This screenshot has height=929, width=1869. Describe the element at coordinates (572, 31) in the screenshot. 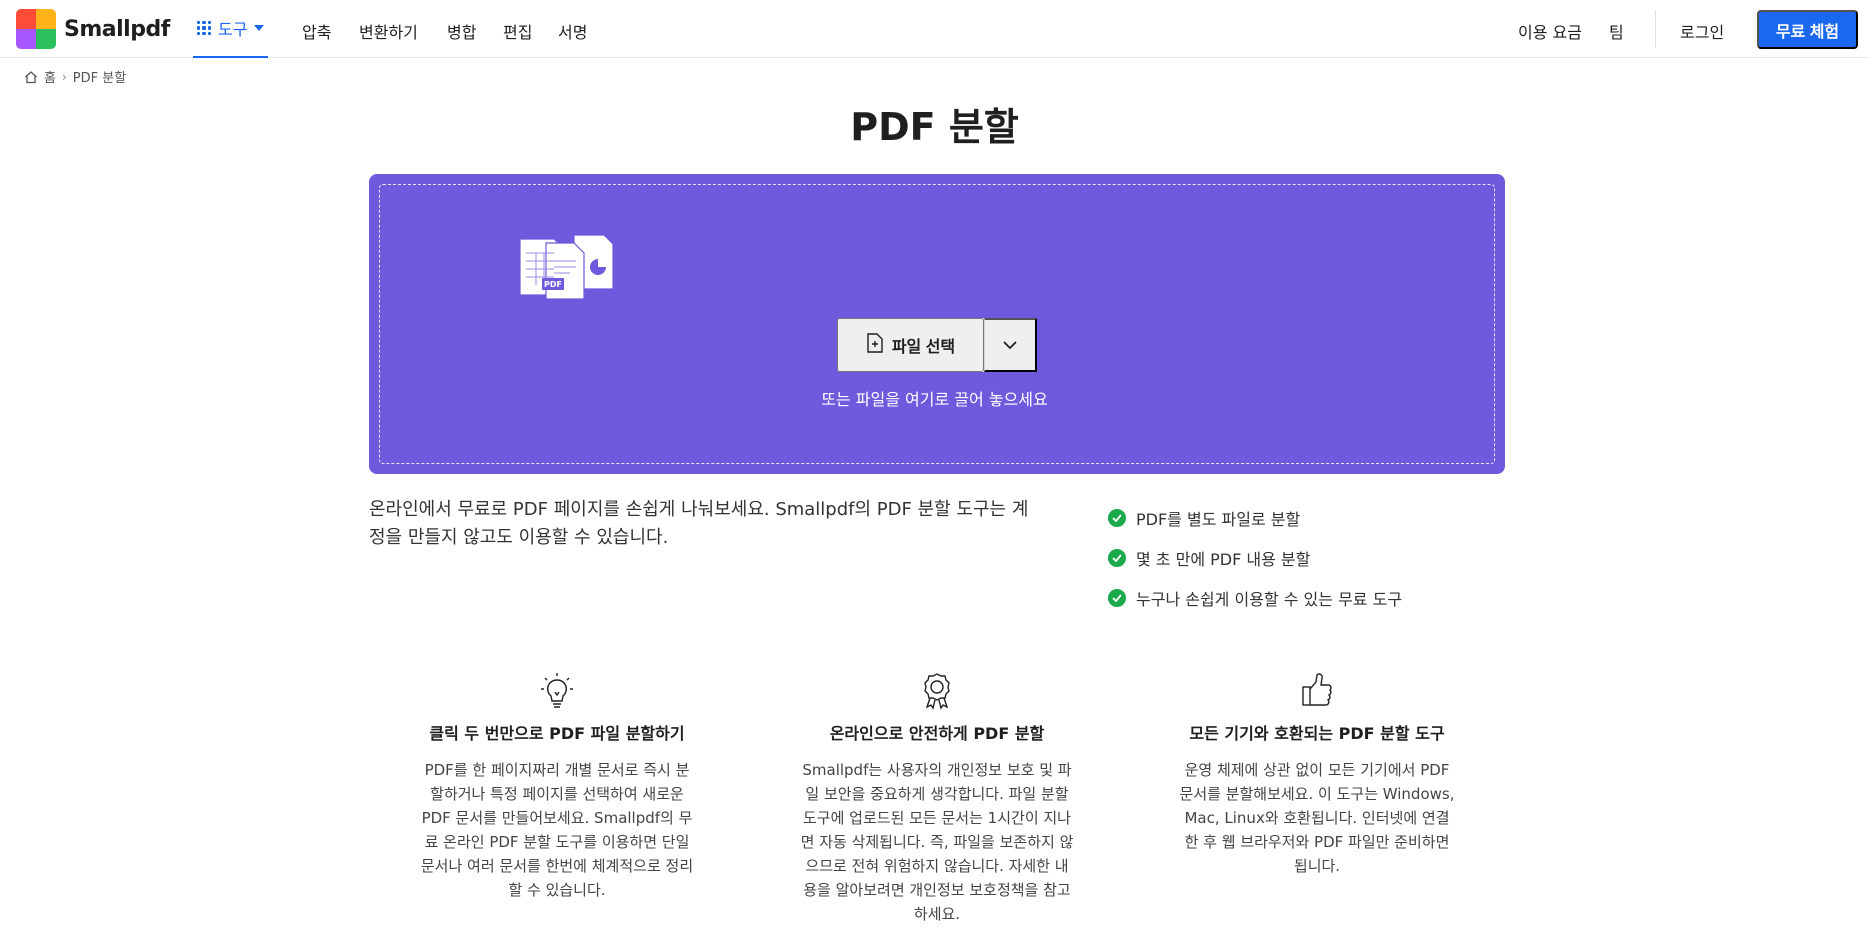

I see `nav-sign: 서명` at that location.